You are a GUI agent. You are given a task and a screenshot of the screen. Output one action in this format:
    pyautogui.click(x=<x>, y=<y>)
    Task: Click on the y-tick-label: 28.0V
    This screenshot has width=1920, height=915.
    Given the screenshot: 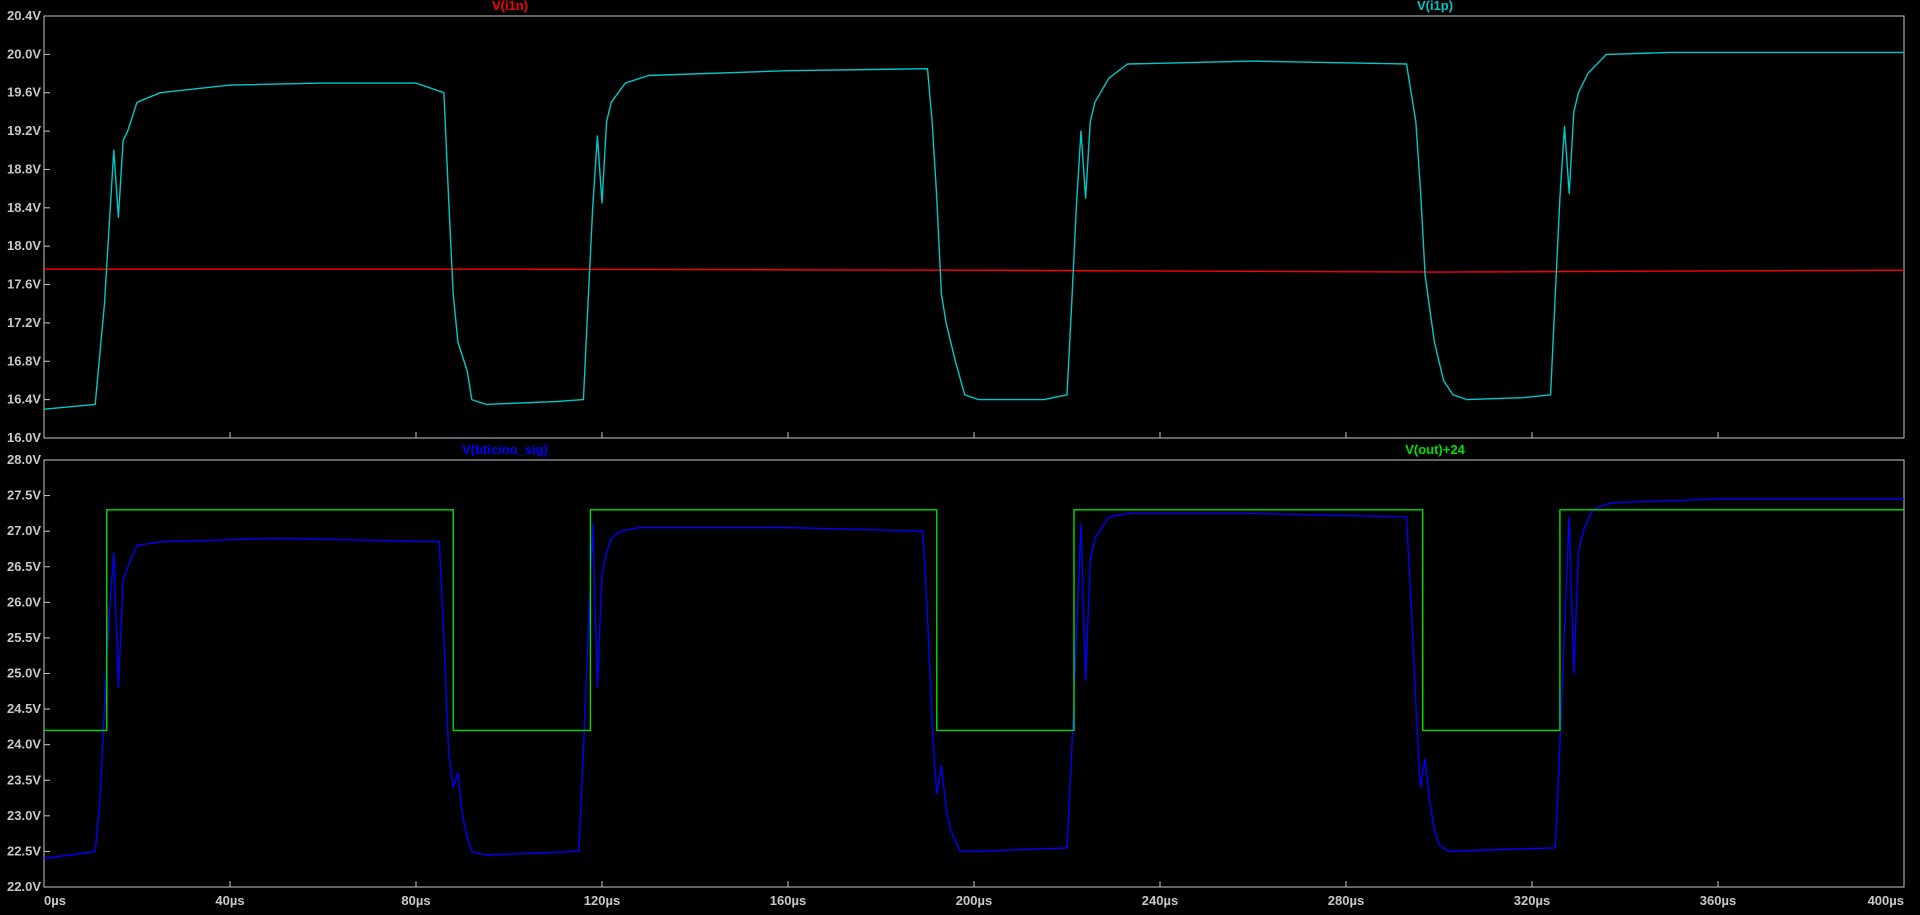 What is the action you would take?
    pyautogui.click(x=24, y=459)
    